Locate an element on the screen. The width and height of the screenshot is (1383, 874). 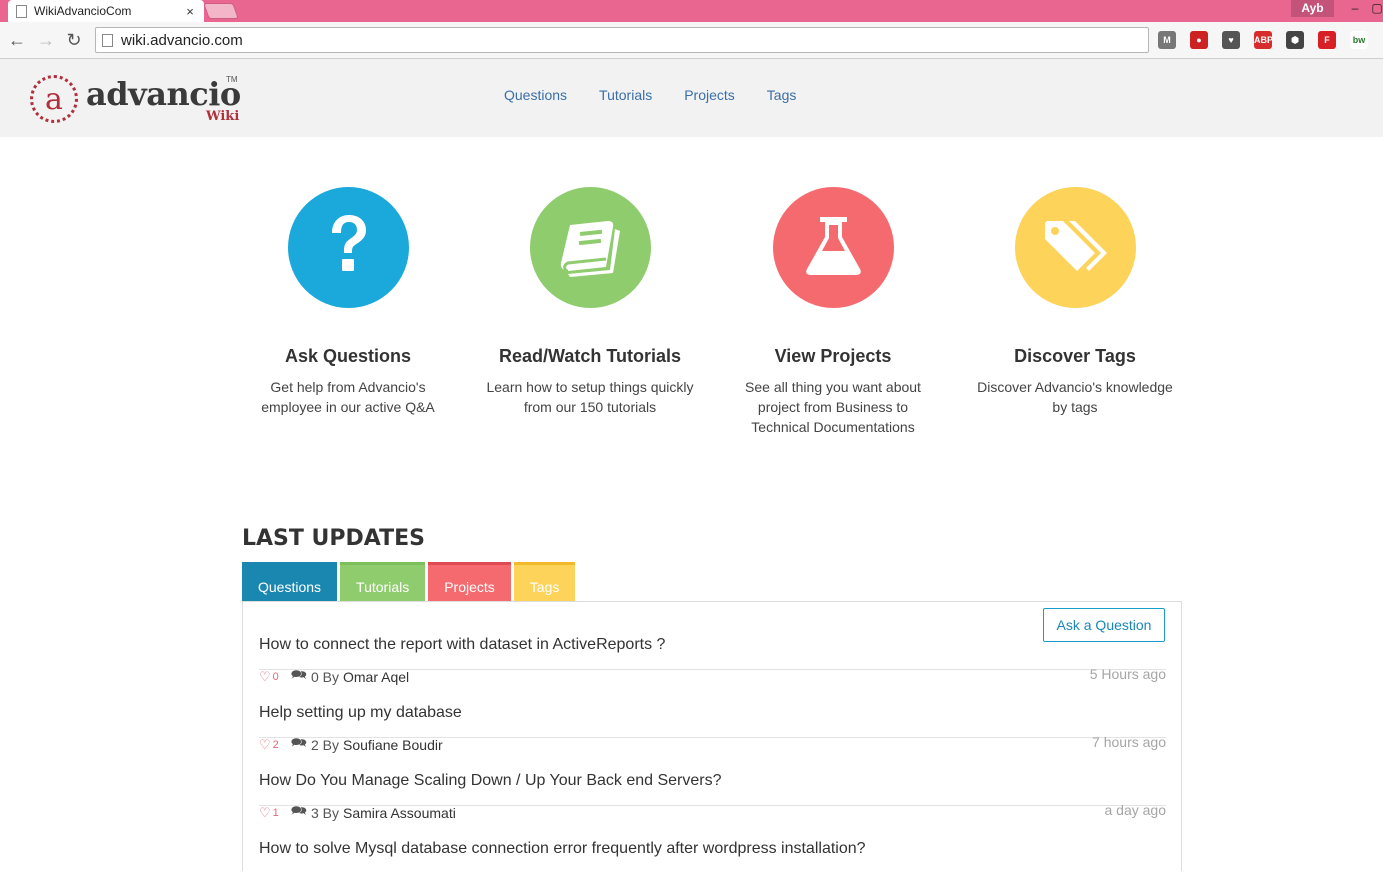
stop-icon: ● is located at coordinates (1199, 40).